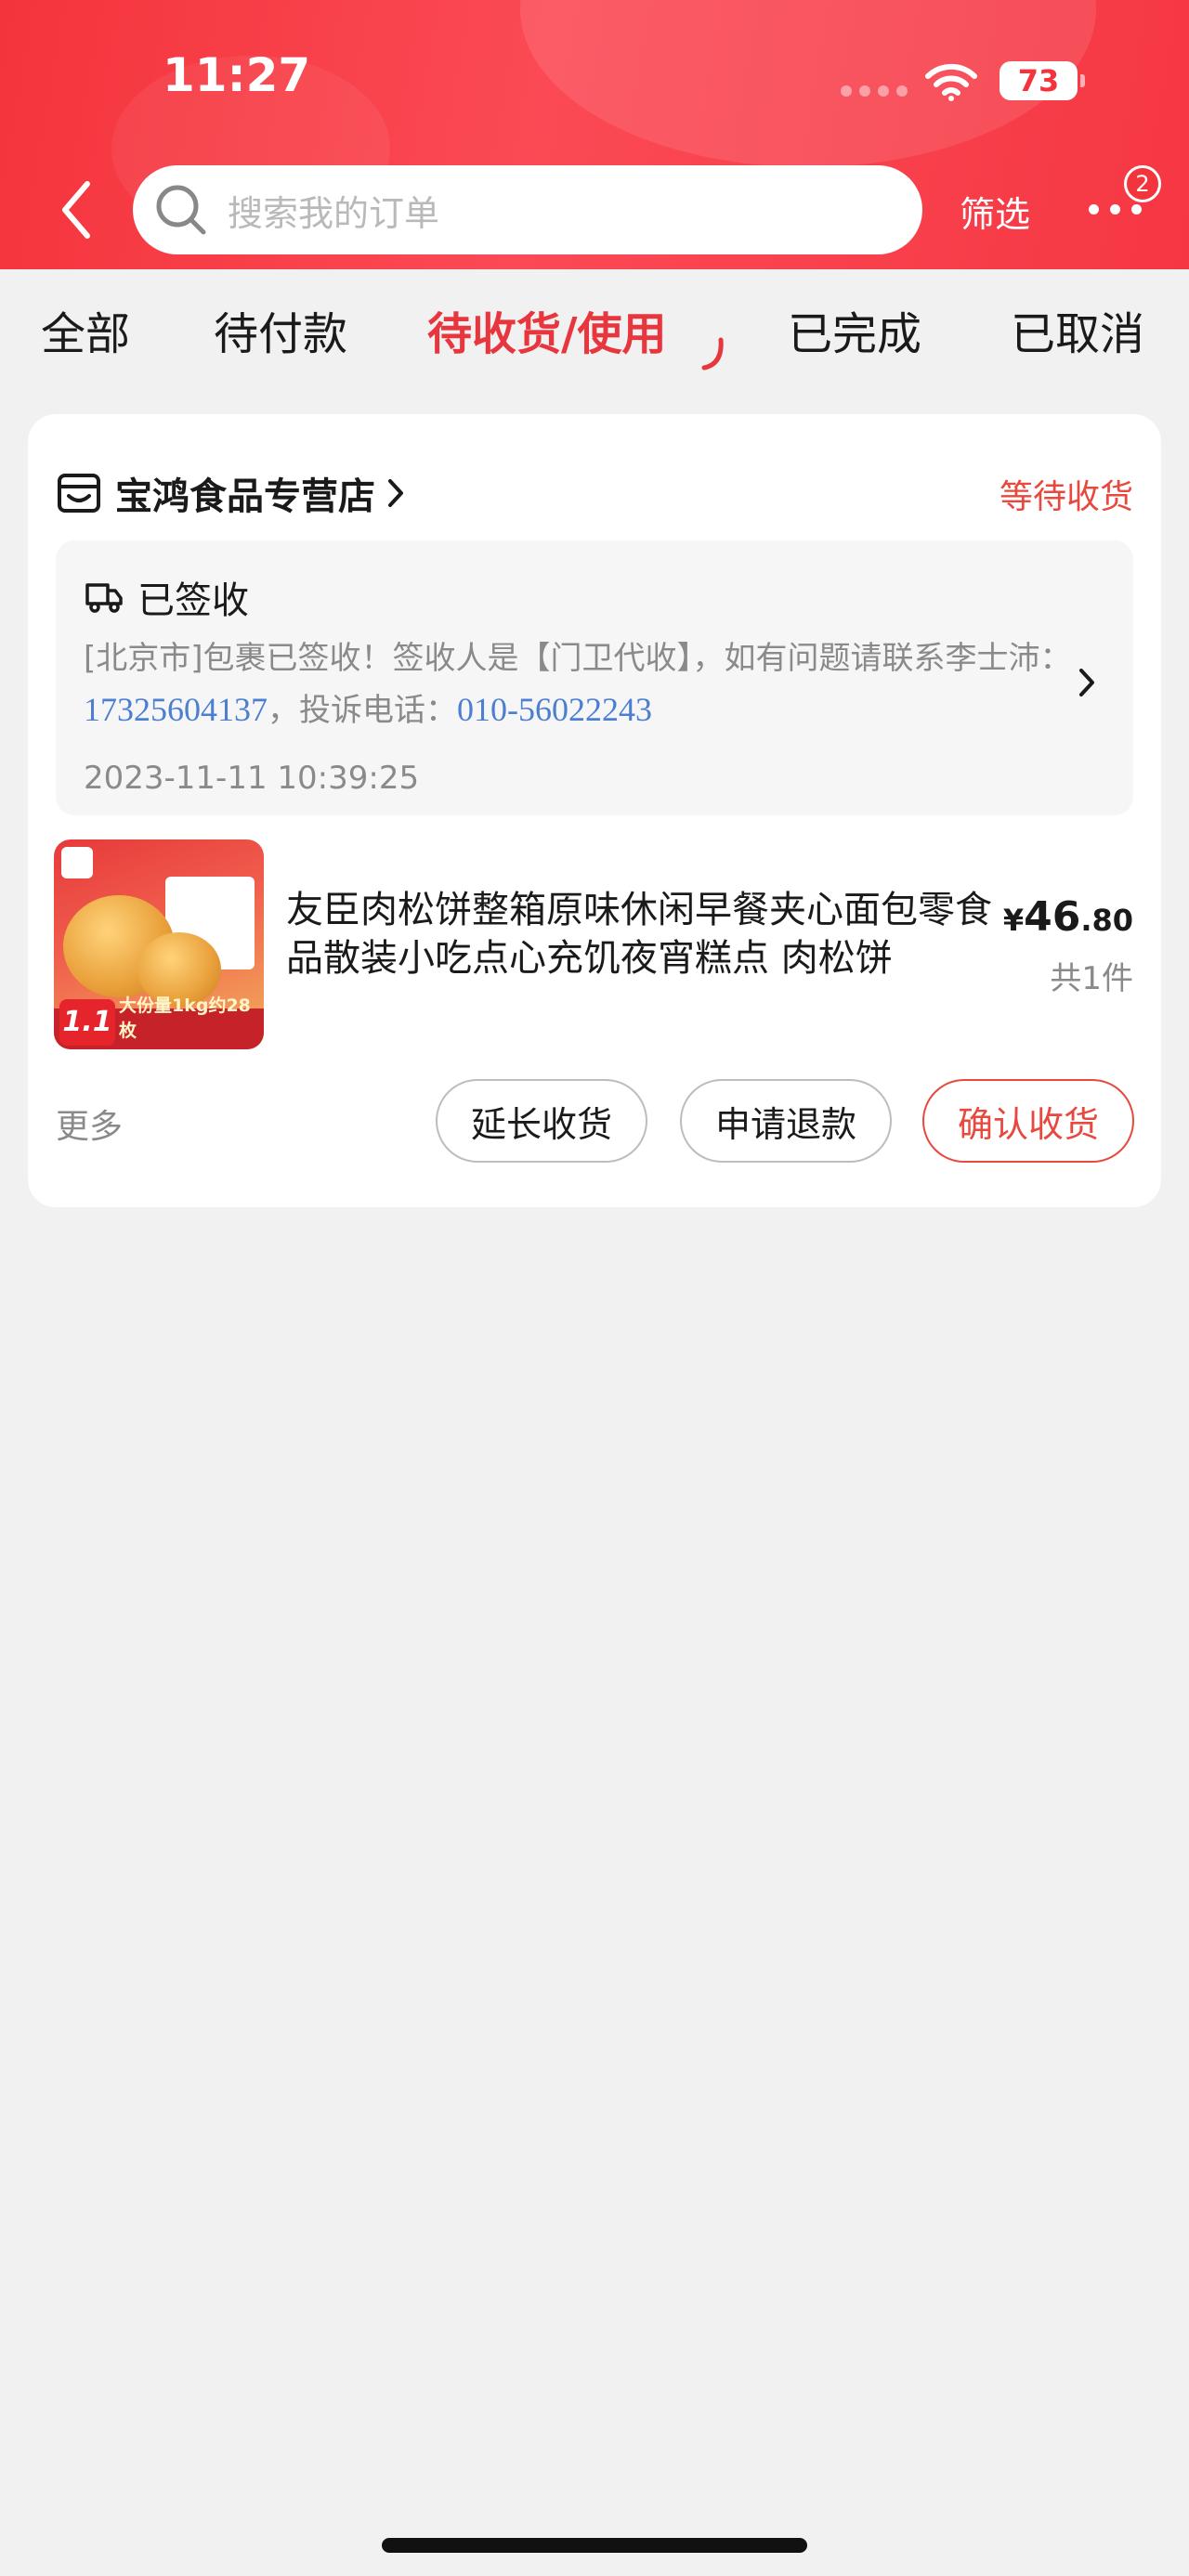 This screenshot has width=1189, height=2576. Describe the element at coordinates (176, 709) in the screenshot. I see `contact-phone-link: 17325604137` at that location.